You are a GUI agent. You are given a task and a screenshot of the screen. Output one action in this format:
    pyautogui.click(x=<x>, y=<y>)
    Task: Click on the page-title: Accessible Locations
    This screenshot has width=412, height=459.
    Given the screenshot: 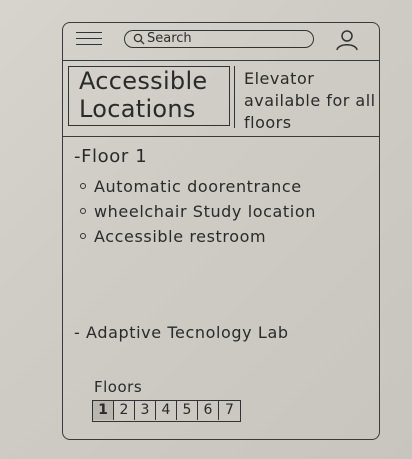 What is the action you would take?
    pyautogui.click(x=143, y=95)
    